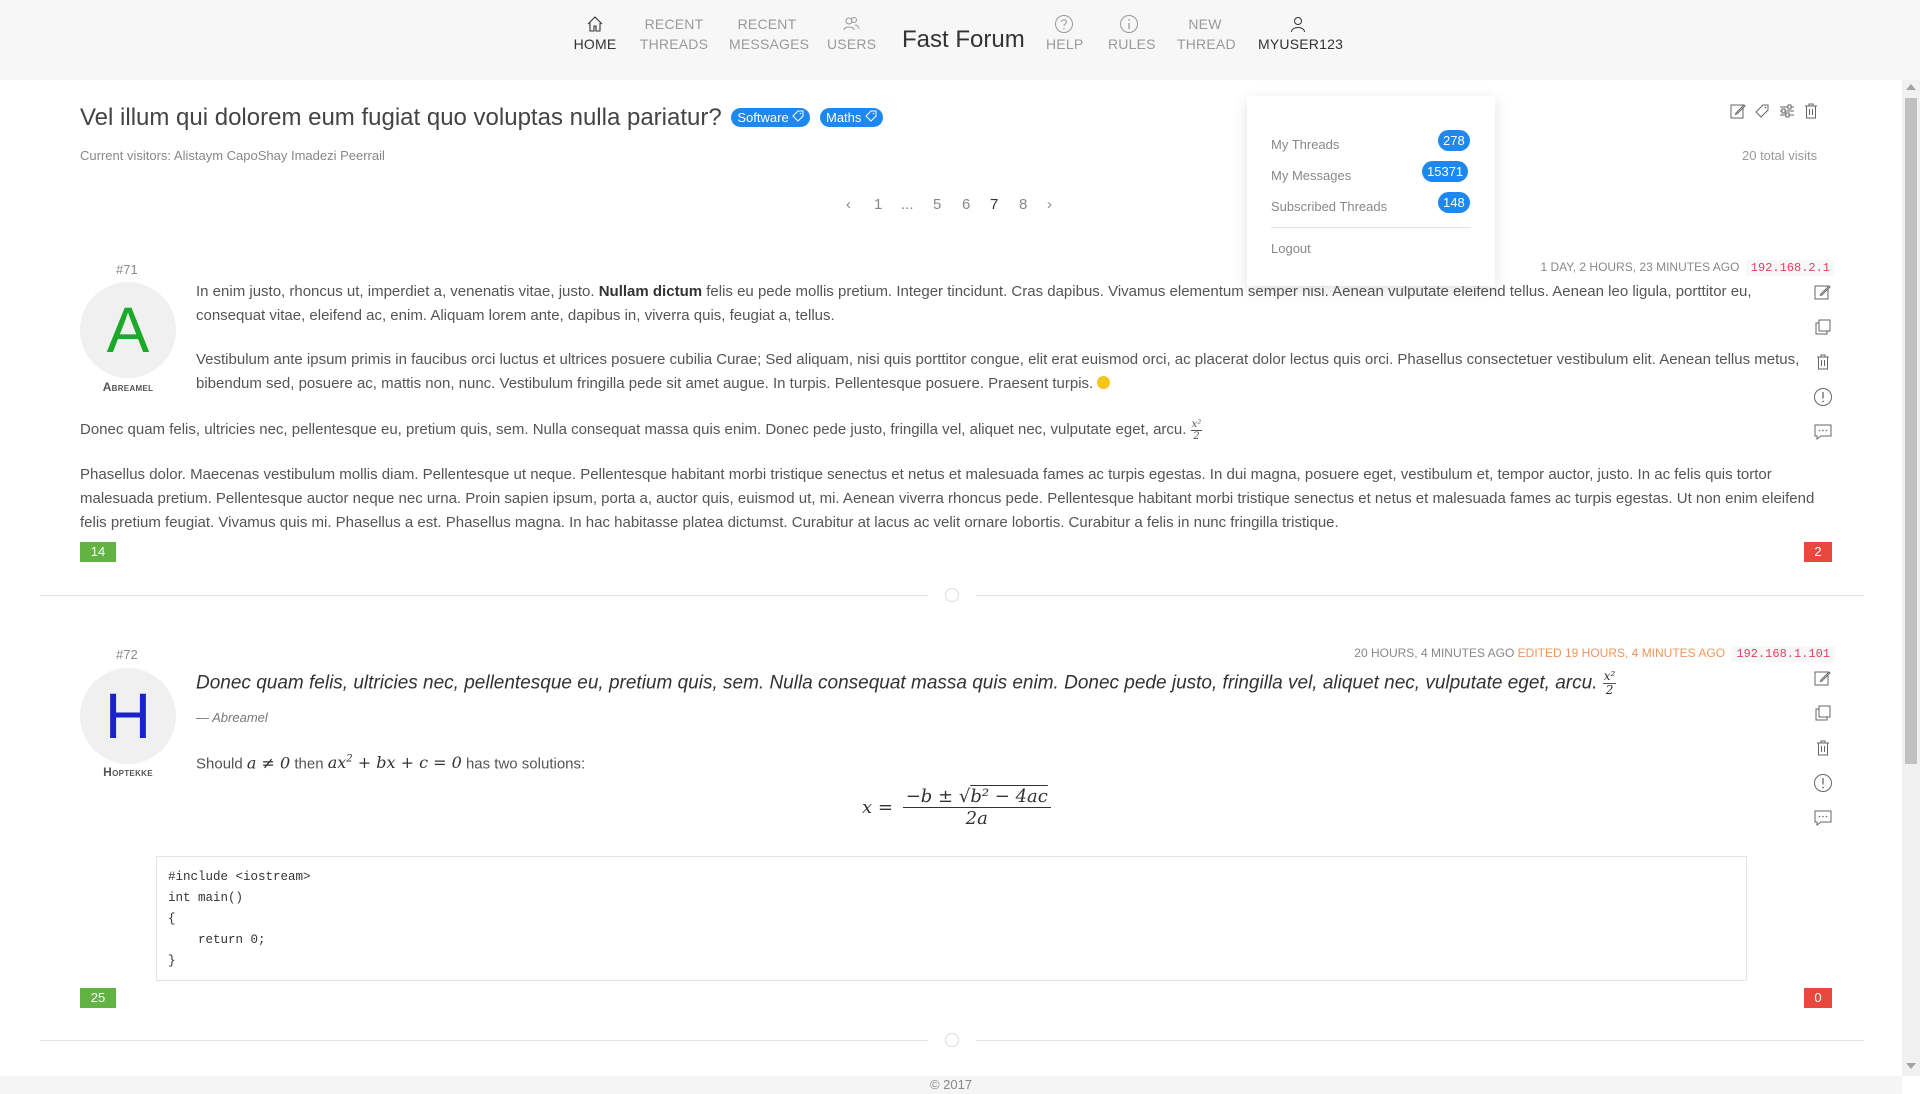  I want to click on quote-author: — Abreamel, so click(232, 717).